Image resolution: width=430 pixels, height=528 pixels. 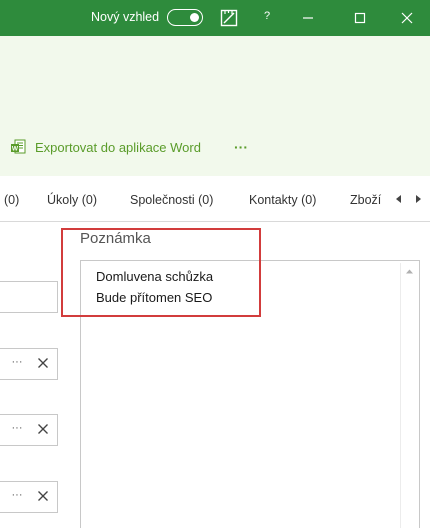 What do you see at coordinates (267, 16) in the screenshot?
I see `help-icon: ?` at bounding box center [267, 16].